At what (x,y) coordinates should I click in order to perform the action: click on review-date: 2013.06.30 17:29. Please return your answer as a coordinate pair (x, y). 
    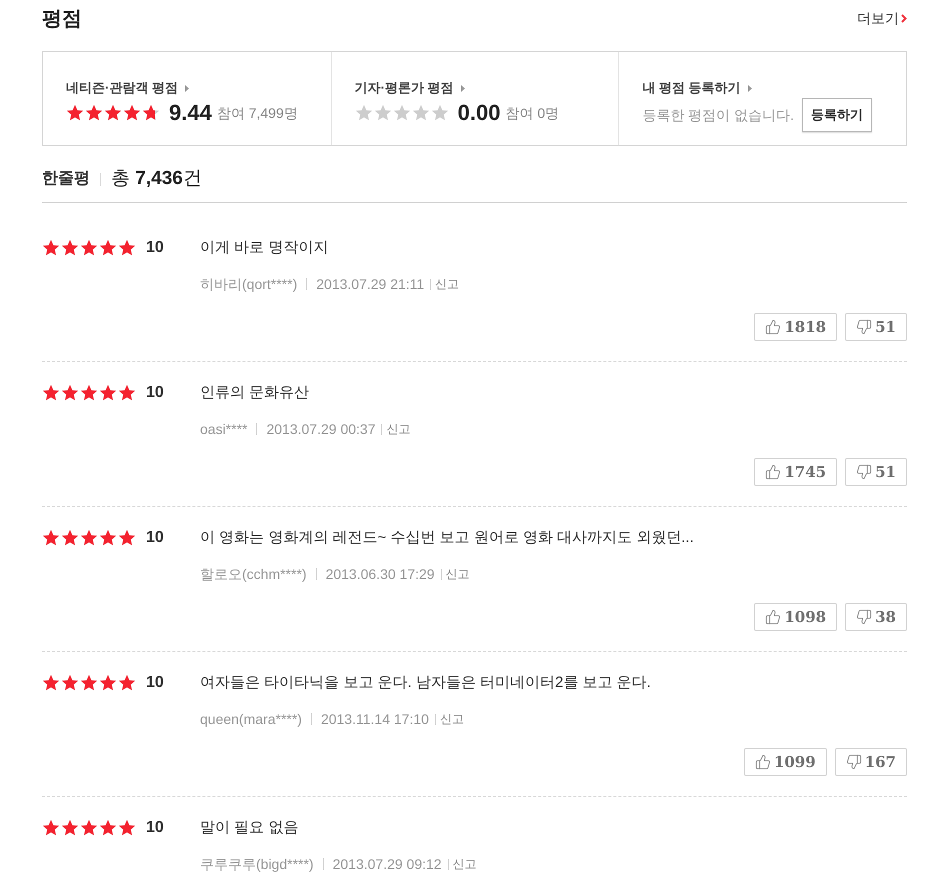
    Looking at the image, I should click on (380, 574).